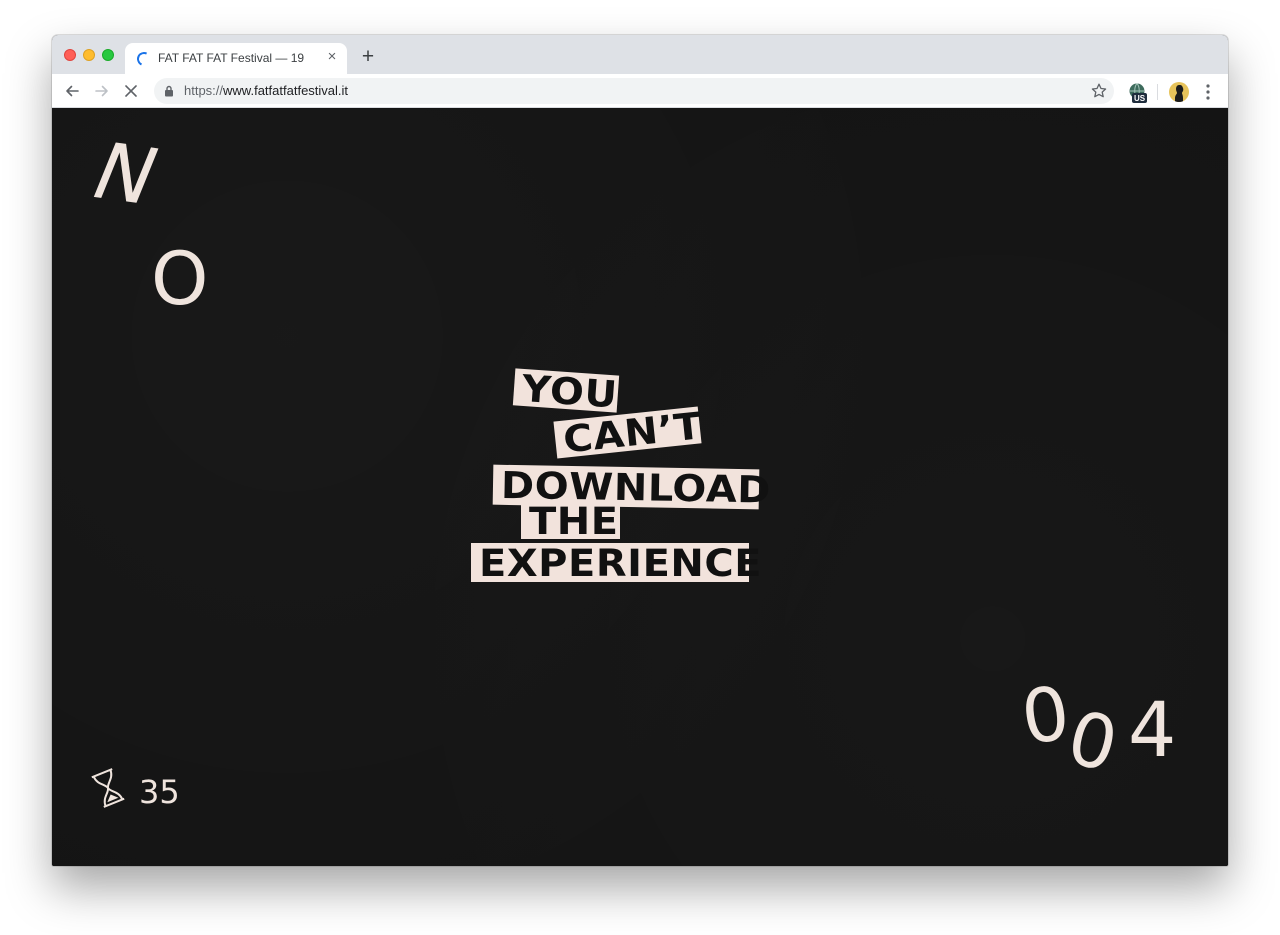 The image size is (1280, 935). What do you see at coordinates (634, 91) in the screenshot?
I see `address-bar: https://www.fatfatfatfestival.it` at bounding box center [634, 91].